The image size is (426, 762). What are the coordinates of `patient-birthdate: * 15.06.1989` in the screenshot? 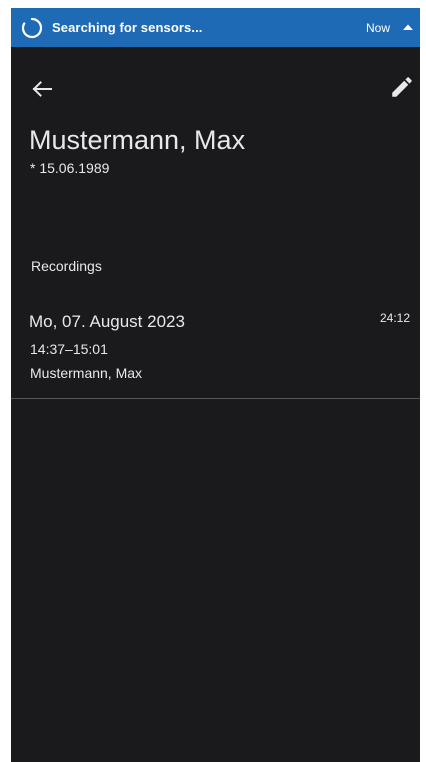 It's located at (70, 168).